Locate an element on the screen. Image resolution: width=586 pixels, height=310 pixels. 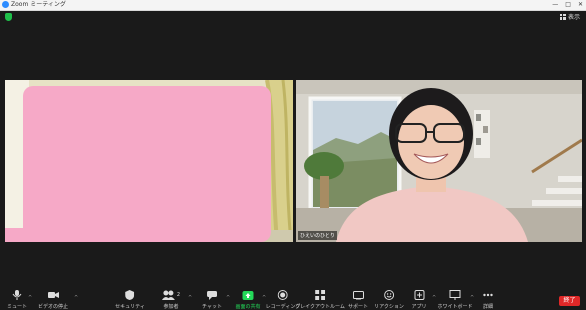
participants-button: 2 参加者 is located at coordinates (171, 300).